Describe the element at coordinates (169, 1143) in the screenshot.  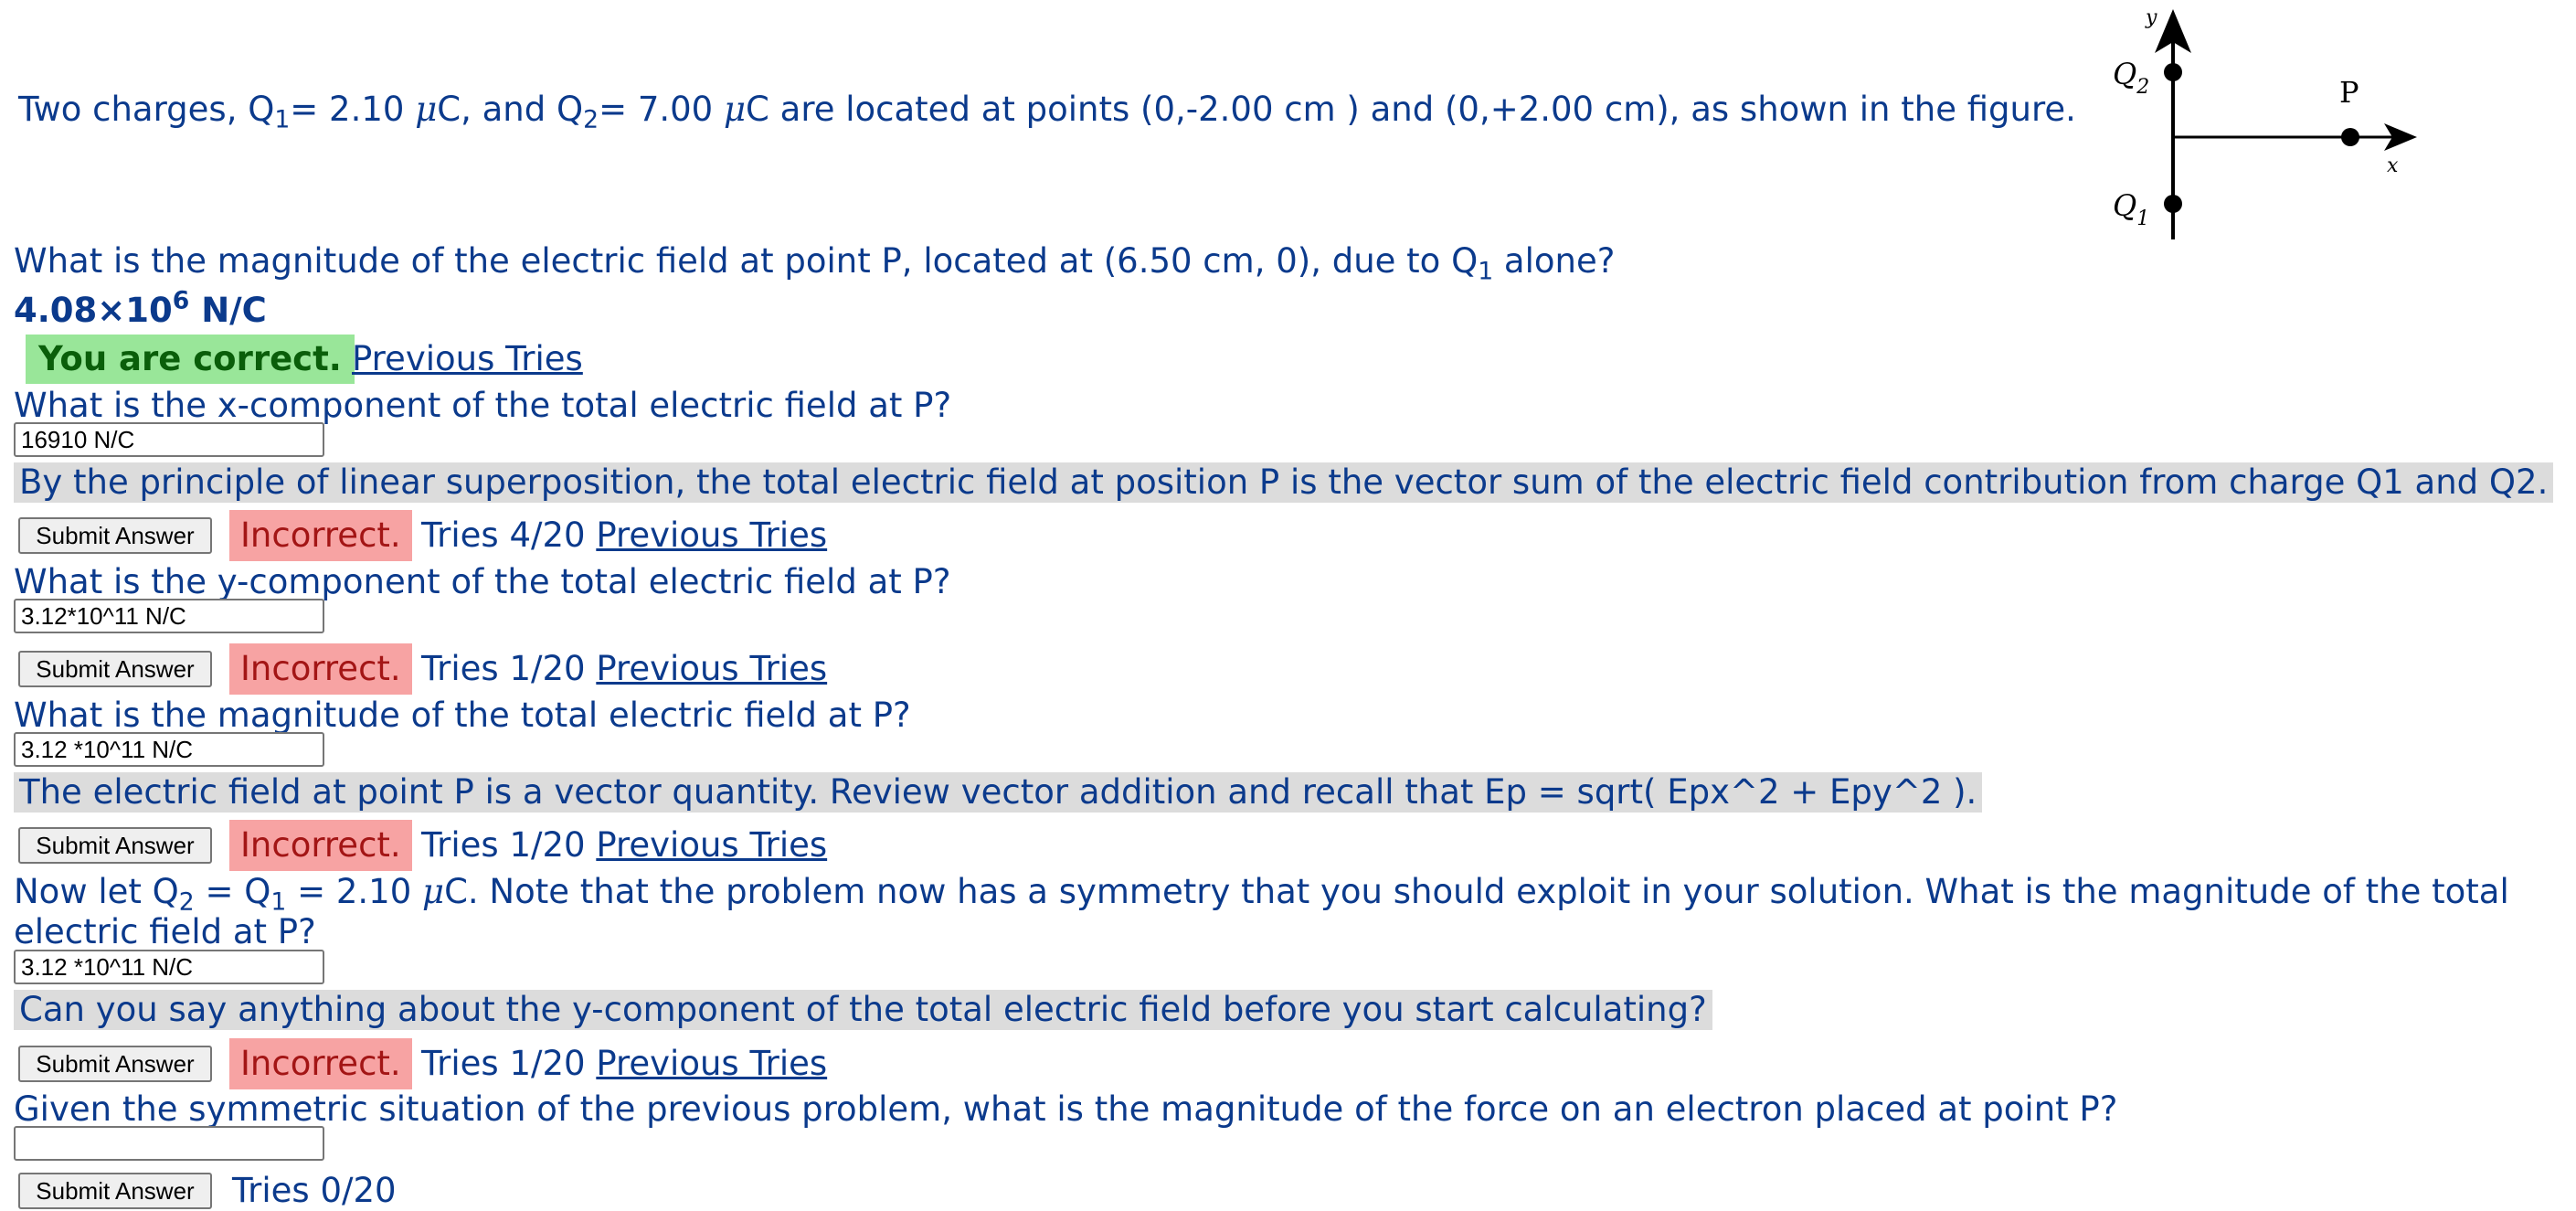
I see `force-input` at that location.